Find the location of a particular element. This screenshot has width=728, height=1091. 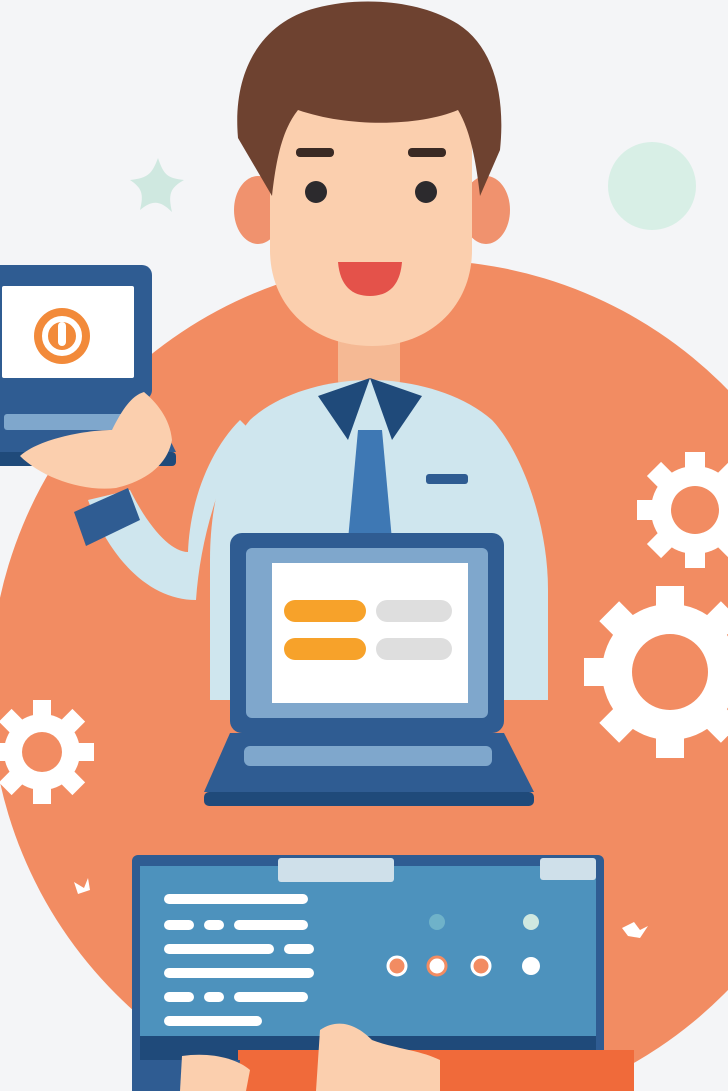

mint-decor-circle is located at coordinates (652, 186).